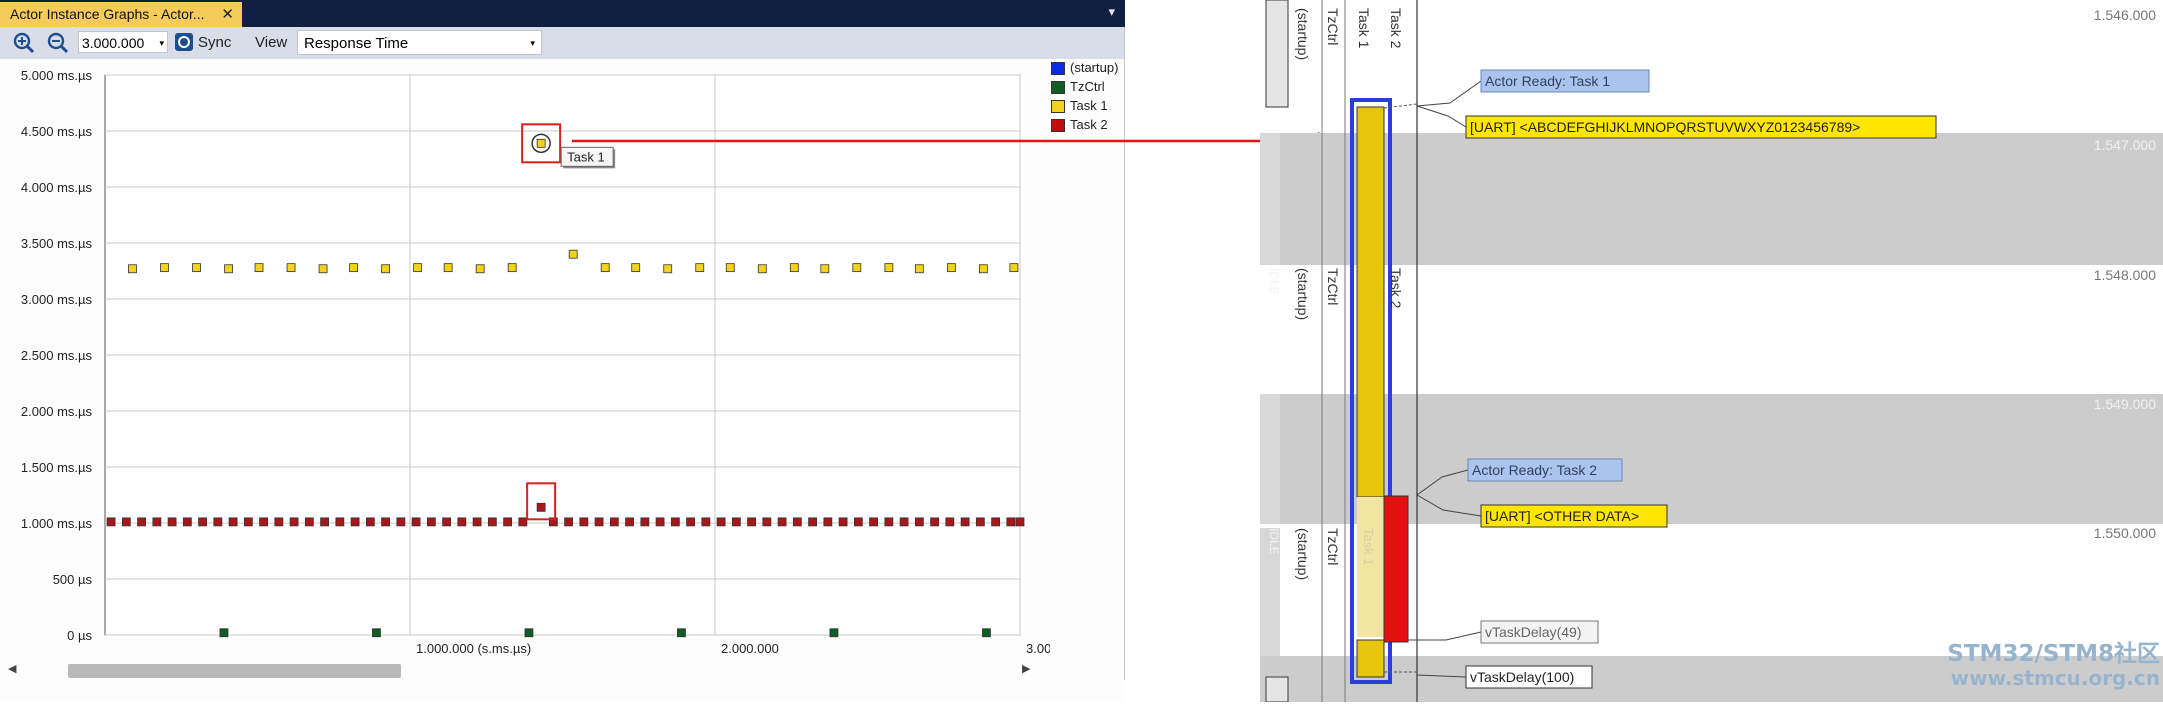 The image size is (2163, 707). I want to click on zoom-in-icon, so click(24, 43).